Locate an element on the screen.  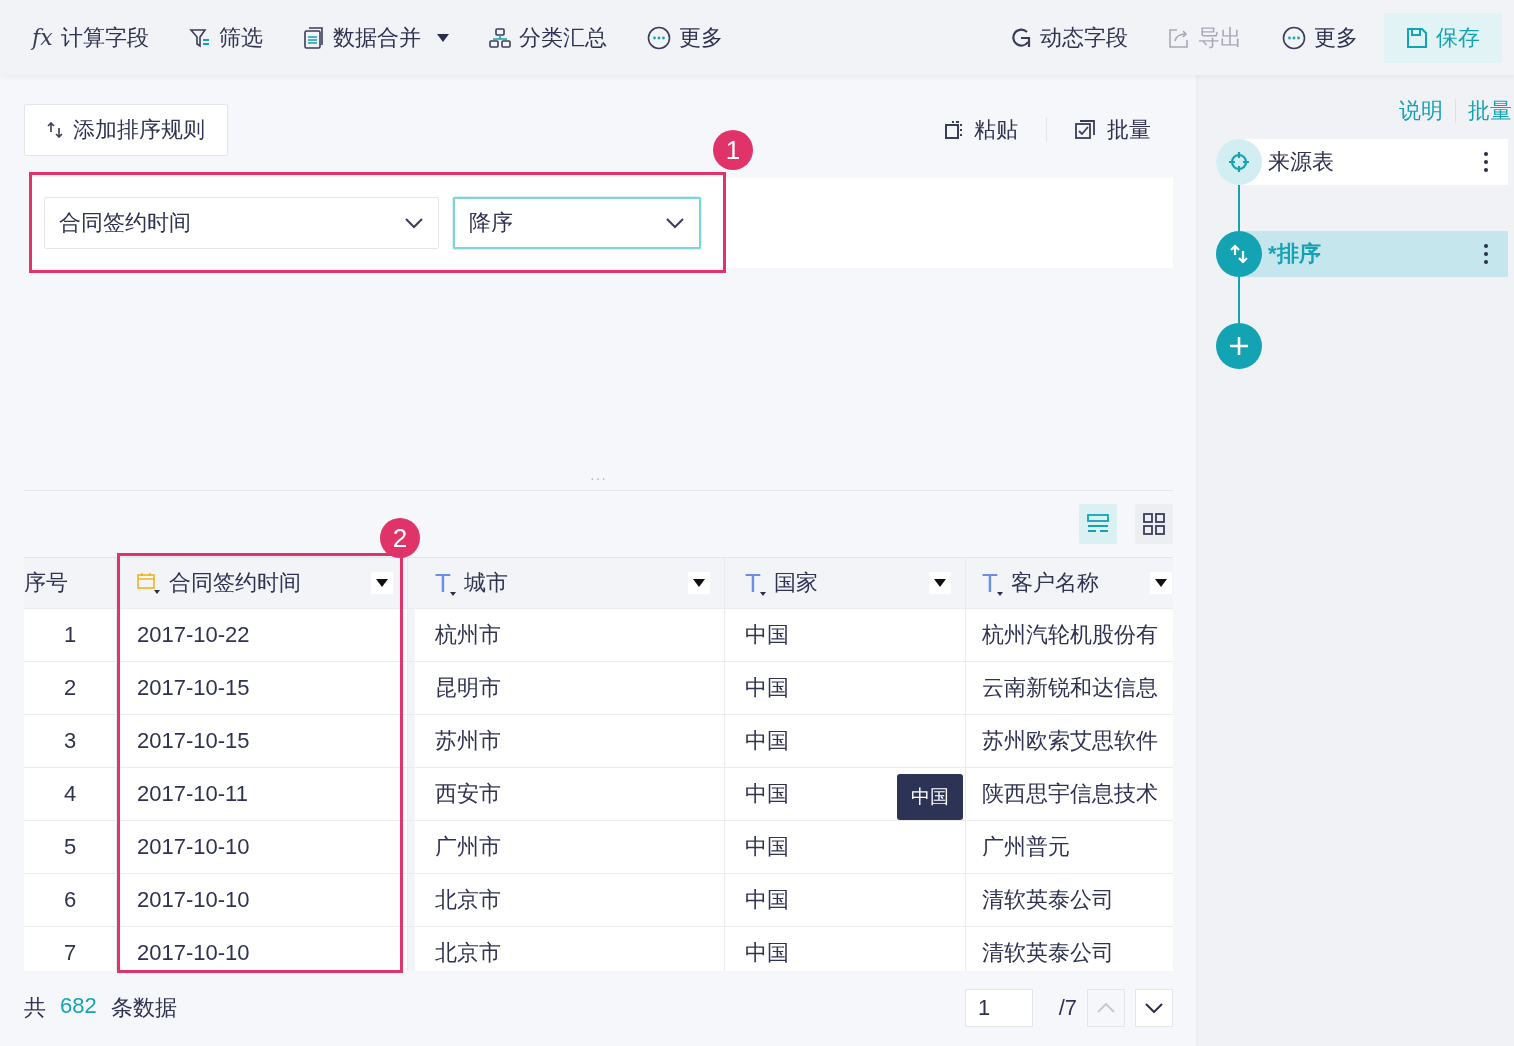
list-view-button is located at coordinates (1098, 524).